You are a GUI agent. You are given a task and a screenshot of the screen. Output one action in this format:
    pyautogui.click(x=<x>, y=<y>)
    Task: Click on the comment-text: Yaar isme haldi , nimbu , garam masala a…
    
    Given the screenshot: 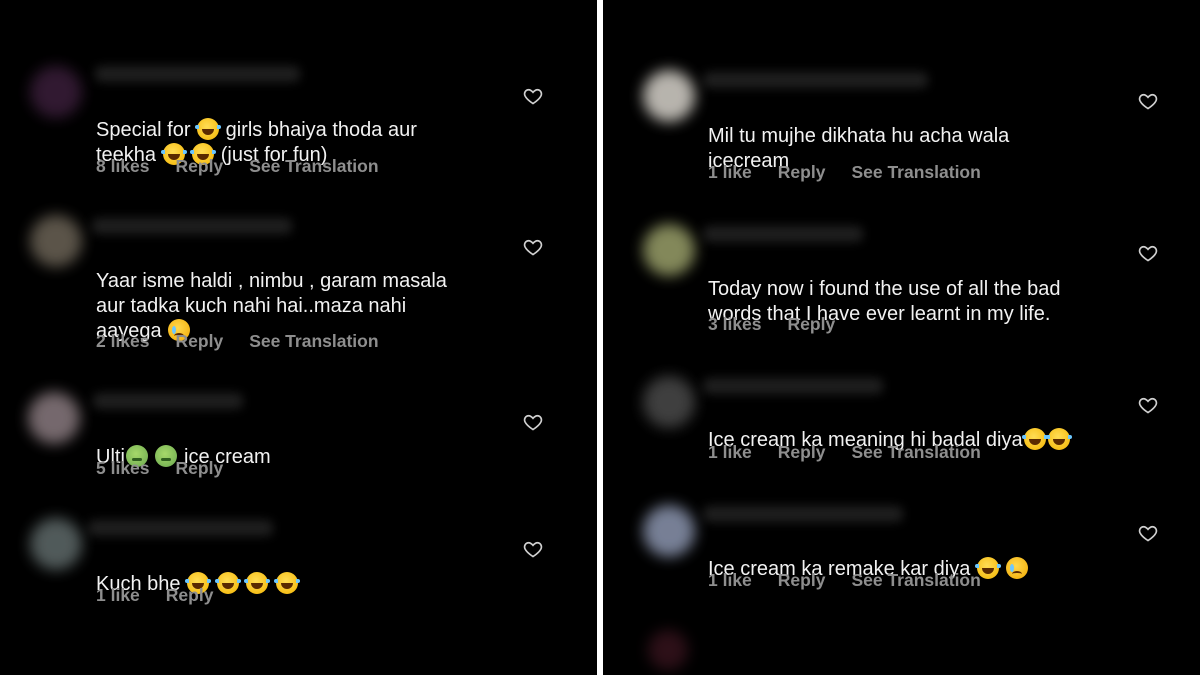 What is the action you would take?
    pyautogui.click(x=271, y=306)
    